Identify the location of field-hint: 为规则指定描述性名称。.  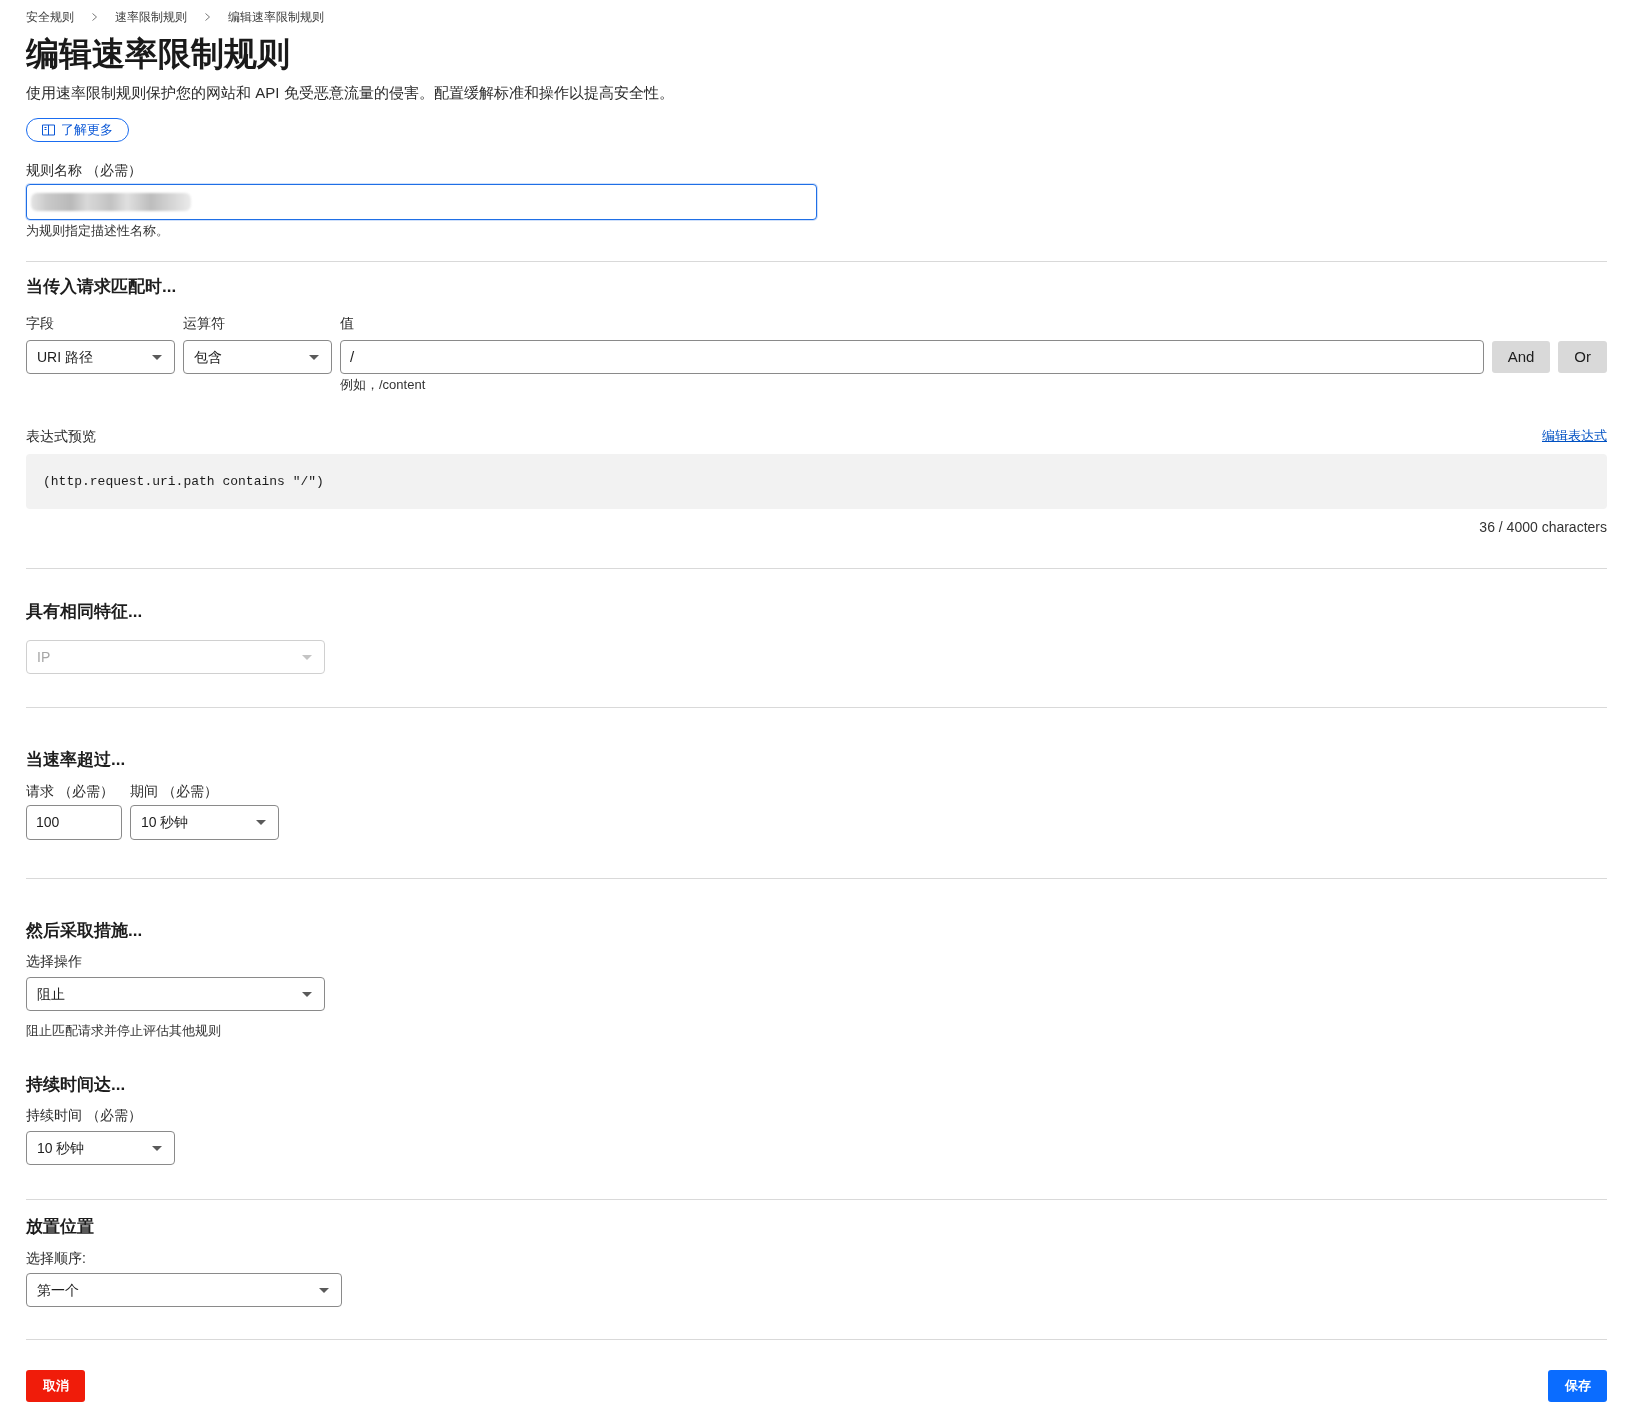
(98, 231).